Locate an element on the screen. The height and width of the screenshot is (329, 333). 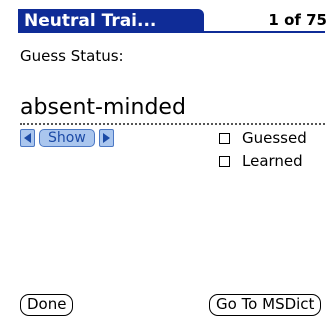
card-counter: 1 of 75 is located at coordinates (297, 20).